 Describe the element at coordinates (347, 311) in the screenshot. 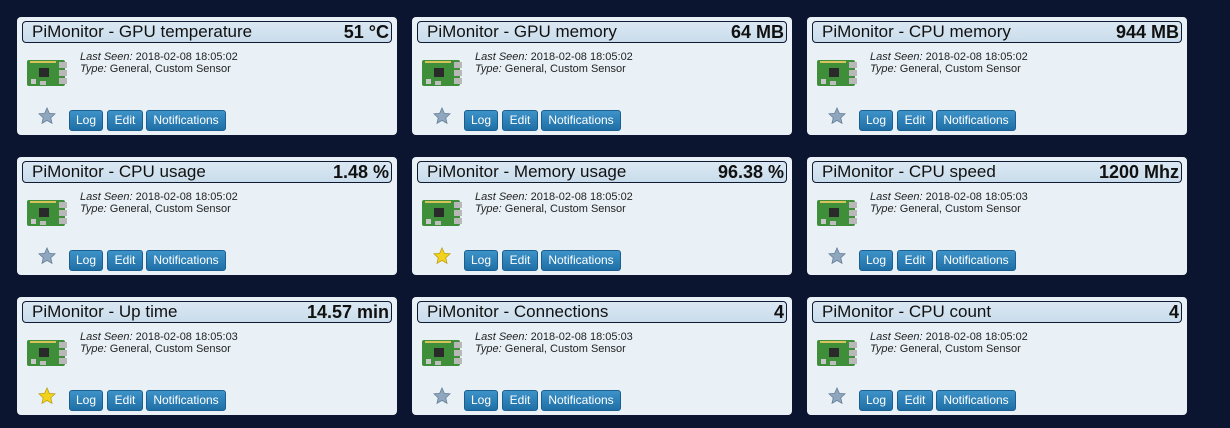

I see `card-value: 14.57 min` at that location.